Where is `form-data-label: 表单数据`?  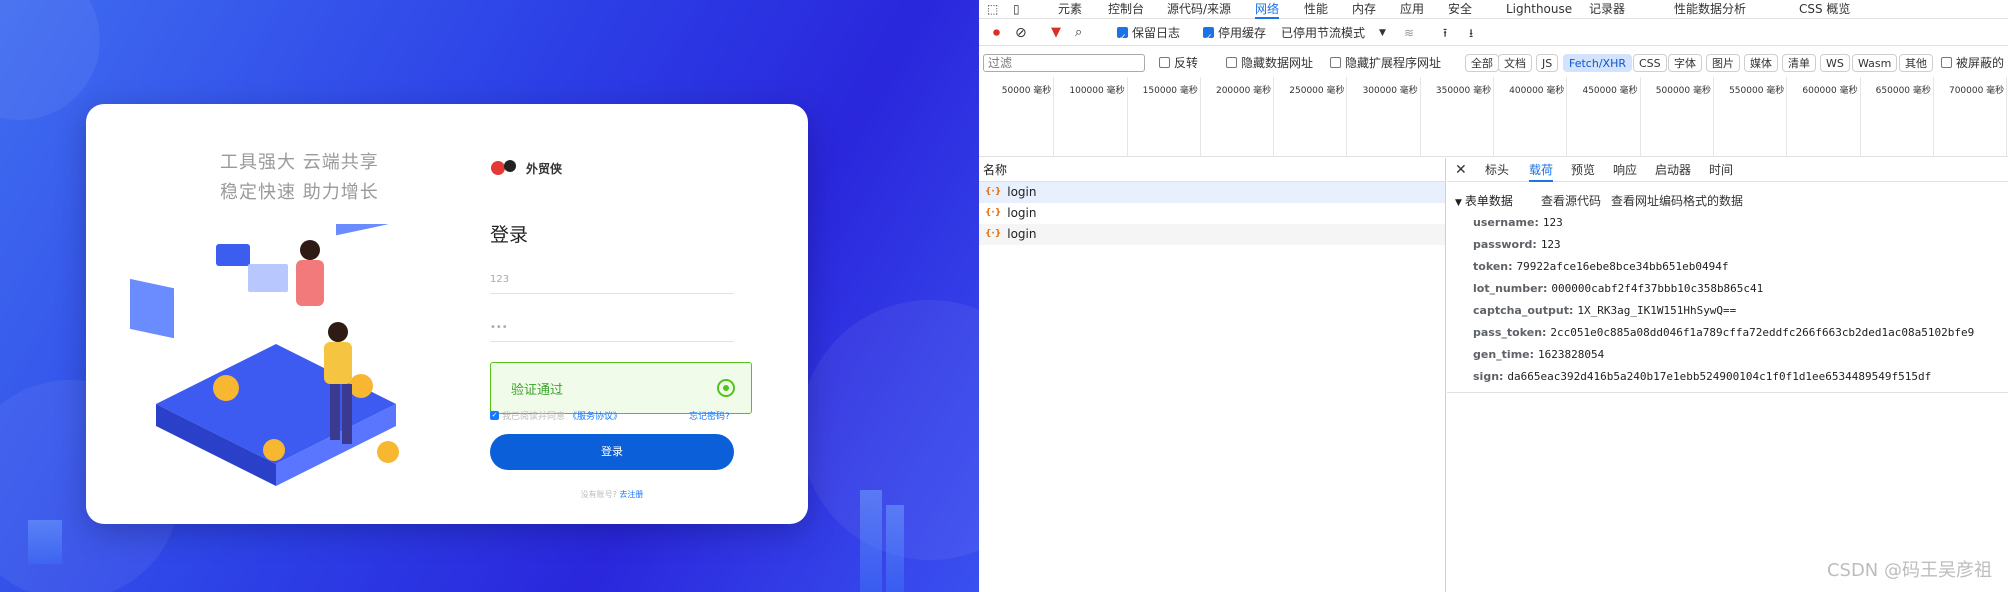
form-data-label: 表单数据 is located at coordinates (1488, 201).